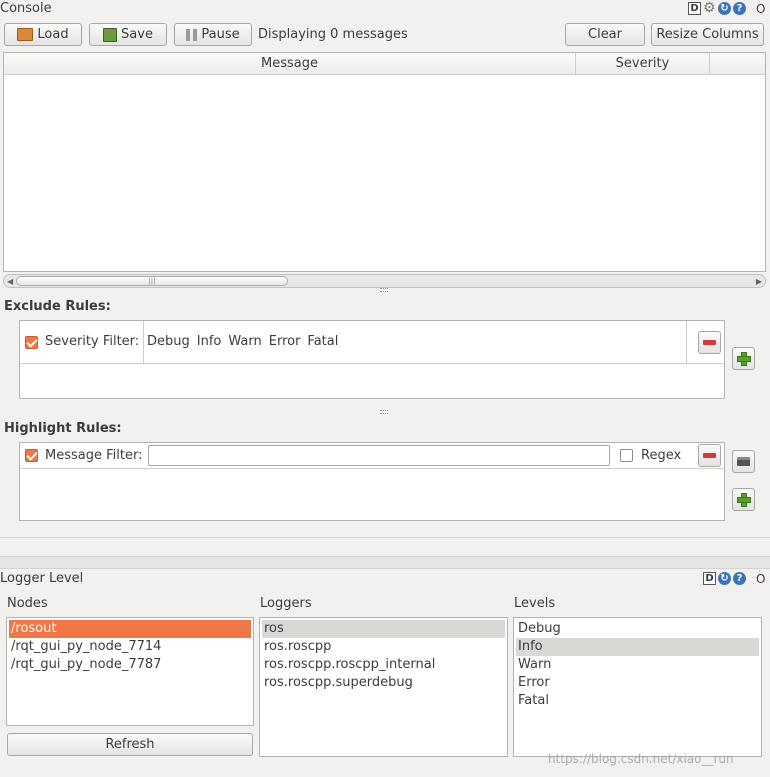 Image resolution: width=770 pixels, height=777 pixels. Describe the element at coordinates (10, 281) in the screenshot. I see `scroll-left-icon: ◀` at that location.